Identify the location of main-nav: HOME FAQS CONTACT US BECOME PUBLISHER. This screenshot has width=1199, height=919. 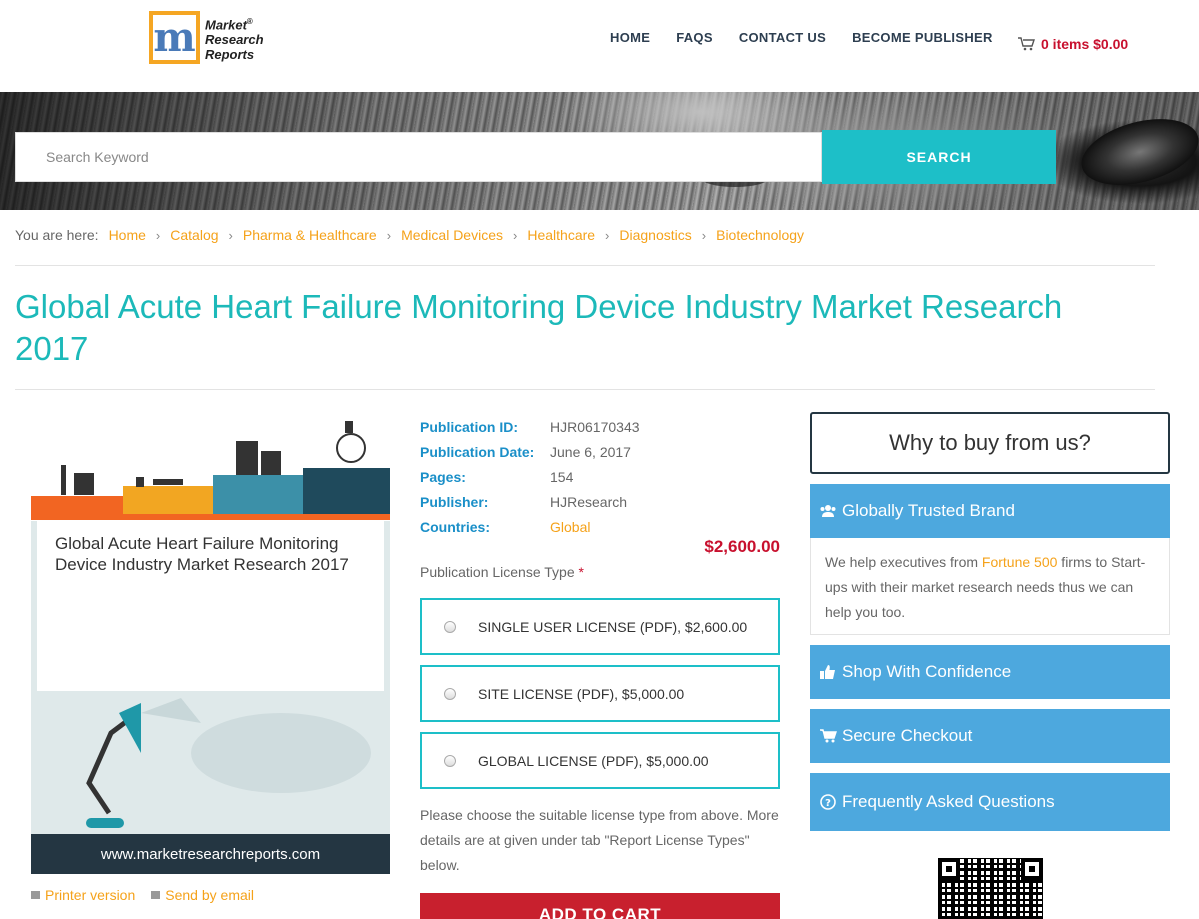
(814, 37).